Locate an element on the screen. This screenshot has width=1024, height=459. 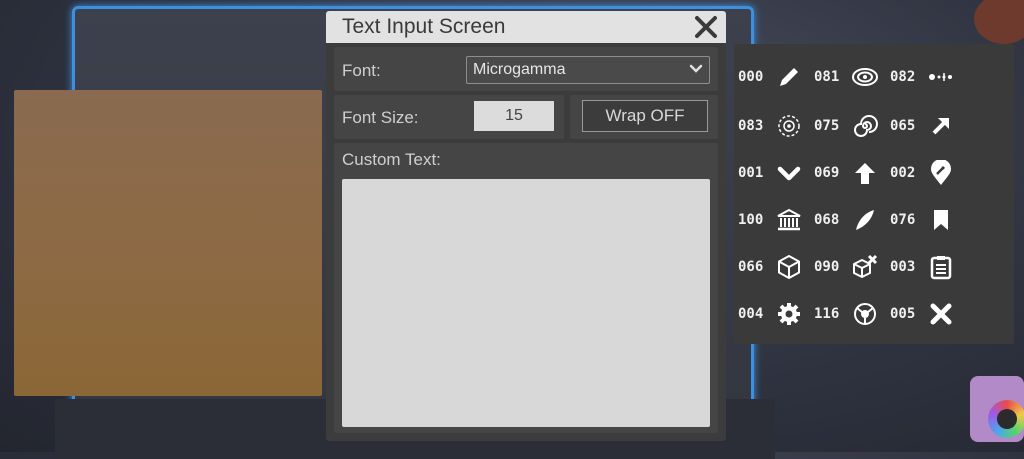
close-x-icon is located at coordinates (941, 314).